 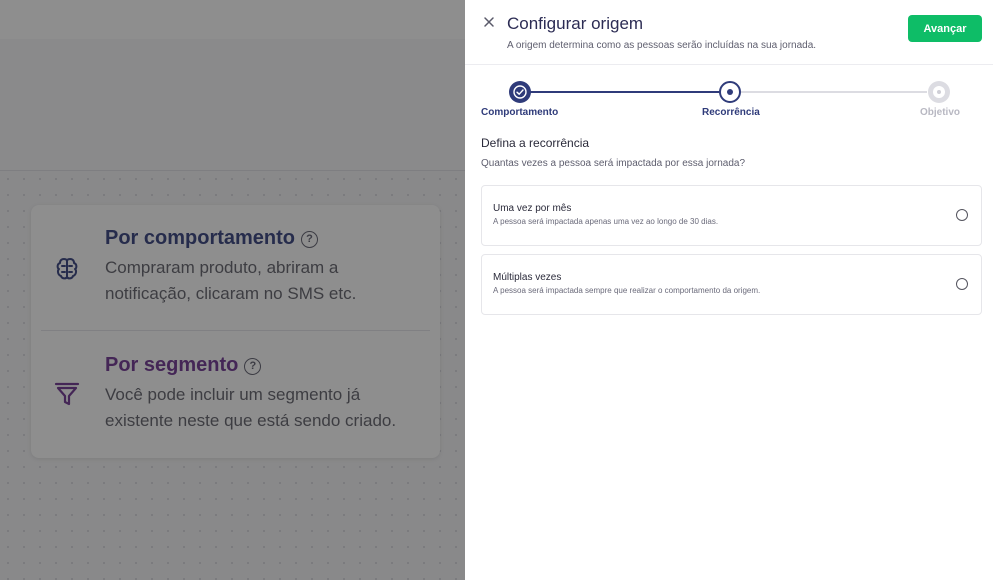 I want to click on stepper-line-pending, so click(x=834, y=92).